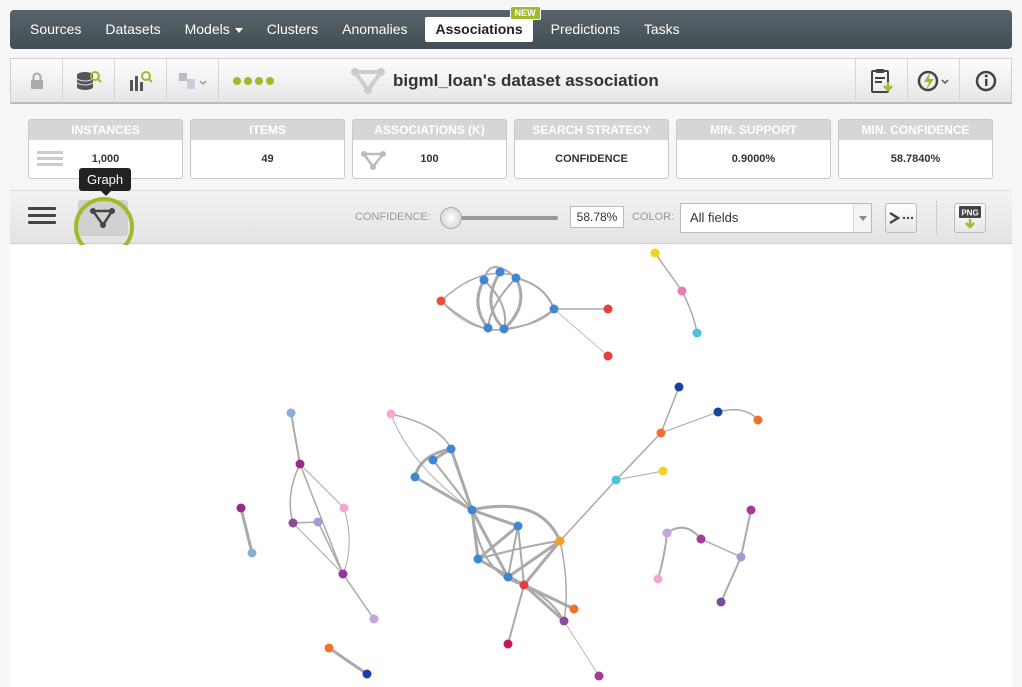  Describe the element at coordinates (936, 218) in the screenshot. I see `separator` at that location.